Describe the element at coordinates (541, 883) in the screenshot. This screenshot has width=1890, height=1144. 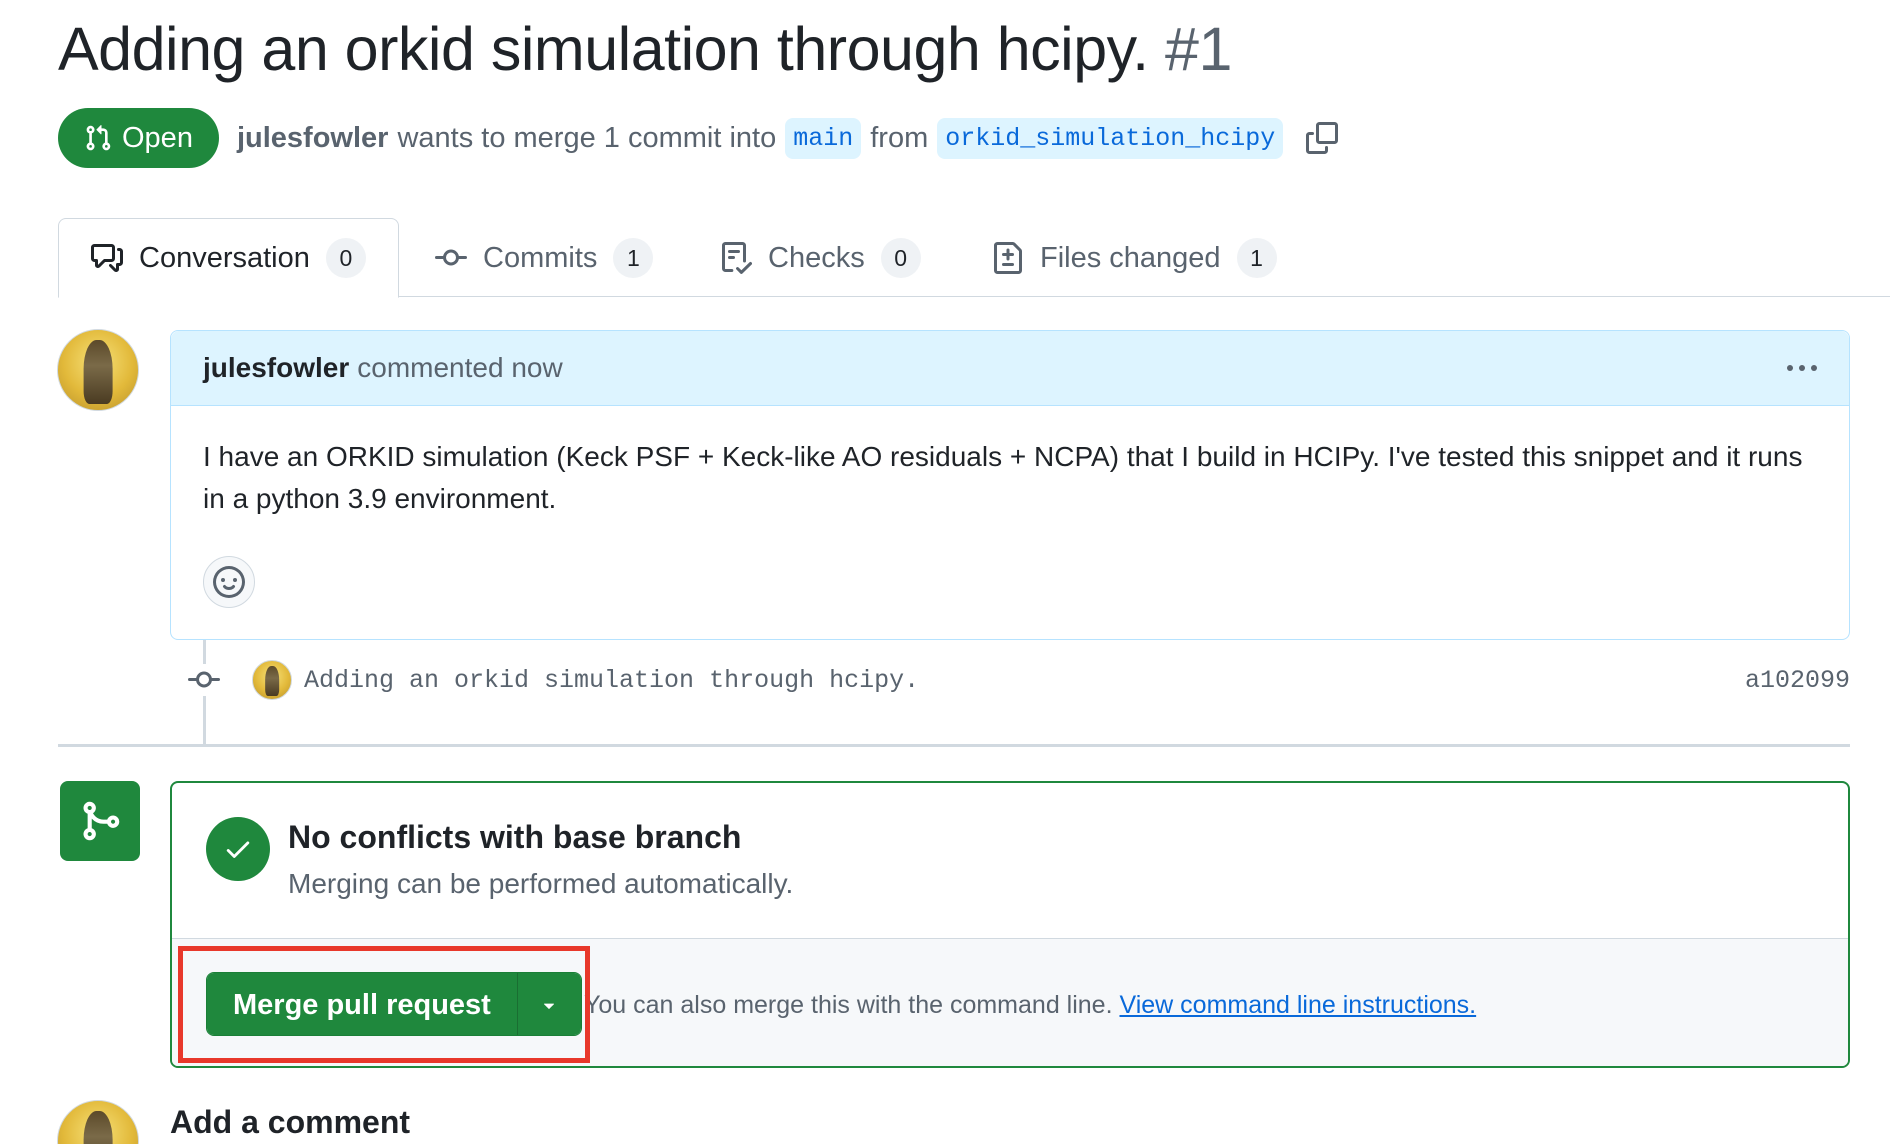
I see `merge-status-subtitle: Merging can be performed automatically.` at that location.